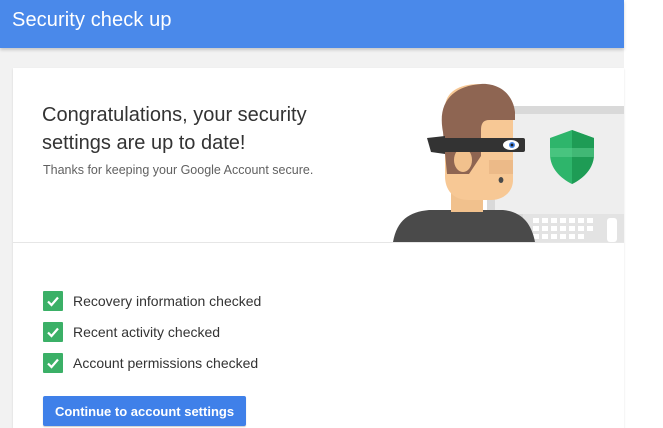 Image resolution: width=663 pixels, height=428 pixels. Describe the element at coordinates (508, 162) in the screenshot. I see `illustration` at that location.